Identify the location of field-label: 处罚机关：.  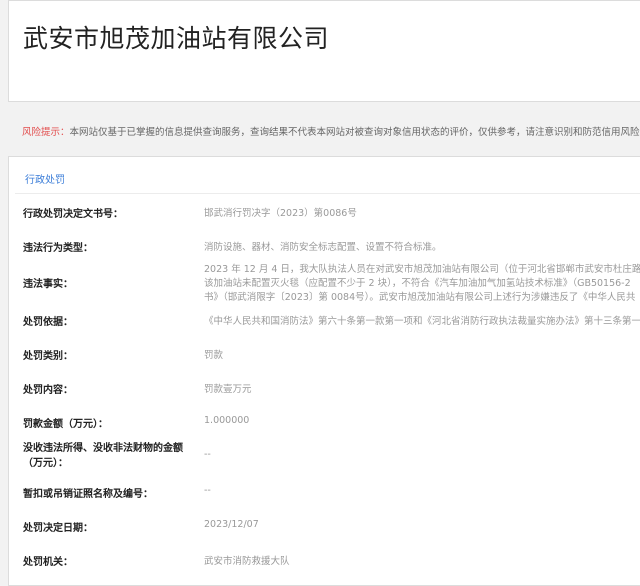
(48, 562).